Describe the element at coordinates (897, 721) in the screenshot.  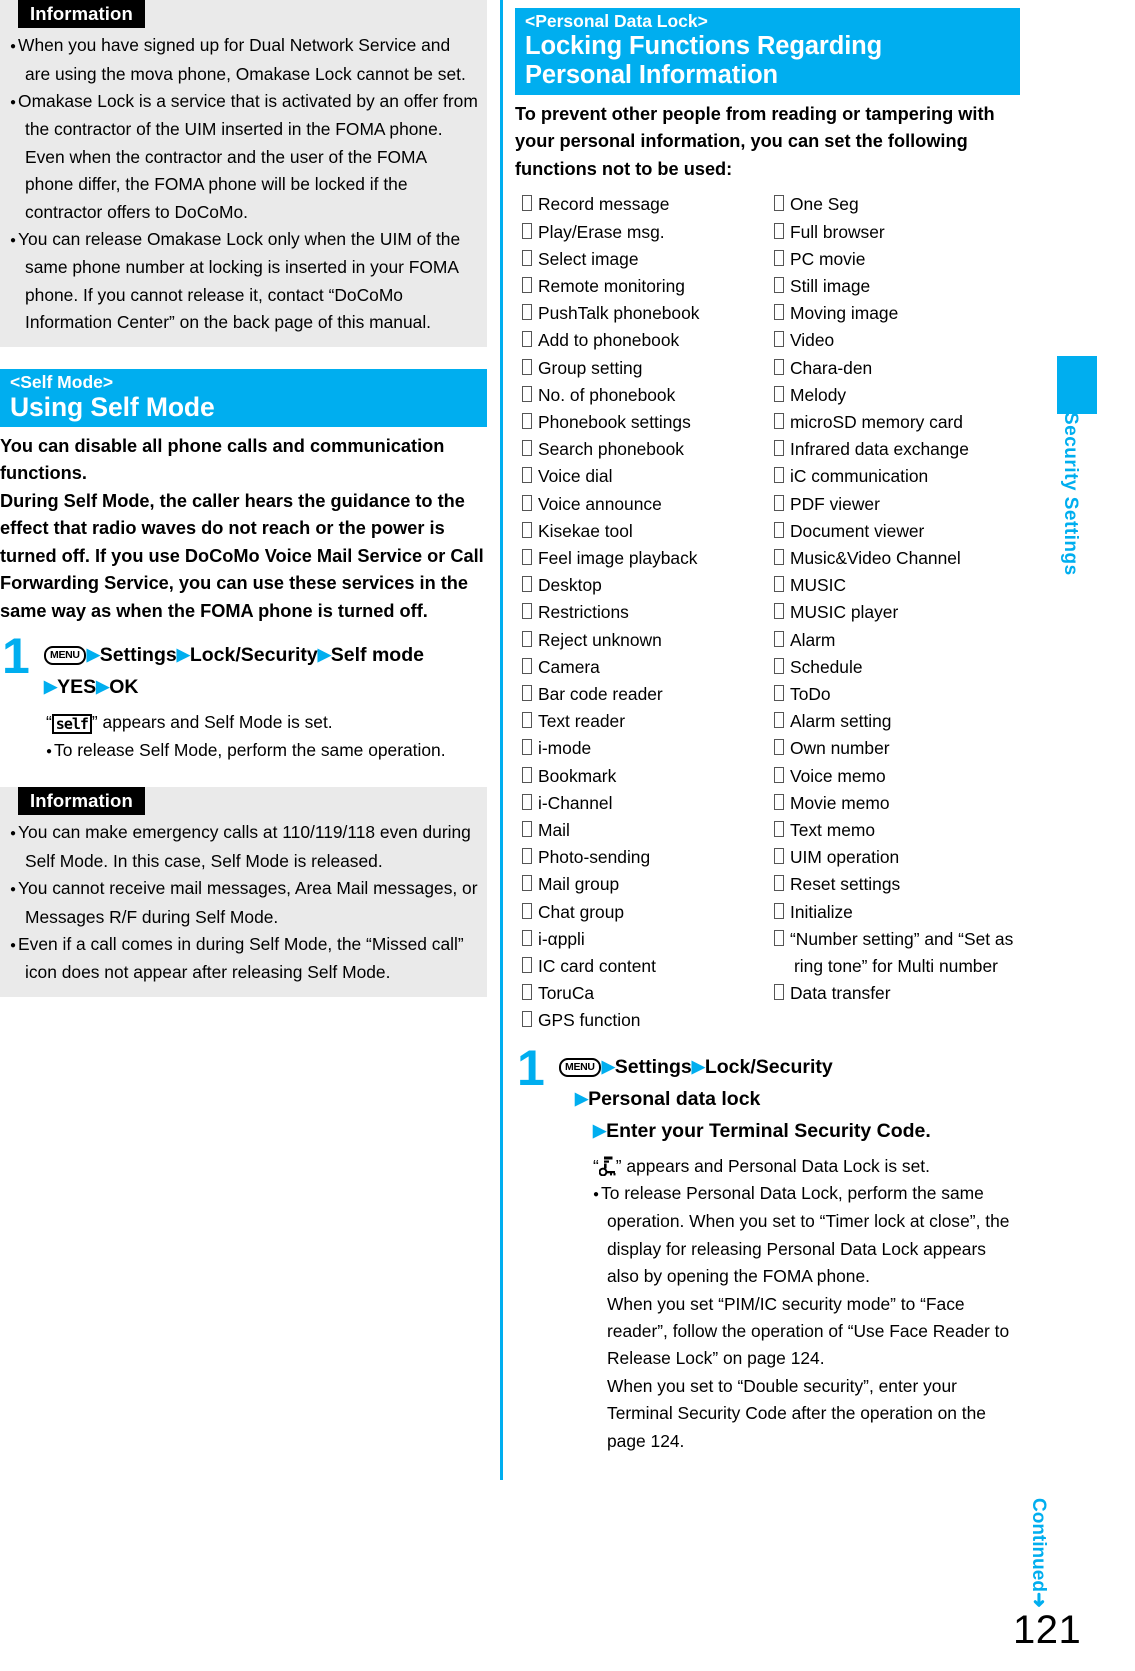
I see `locked-function-item: Alarm setting` at that location.